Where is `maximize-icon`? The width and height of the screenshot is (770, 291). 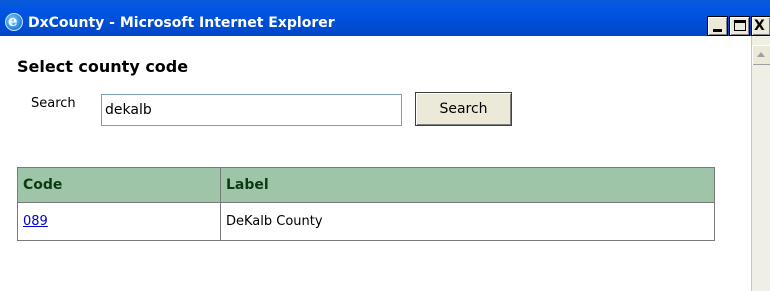
maximize-icon is located at coordinates (740, 25).